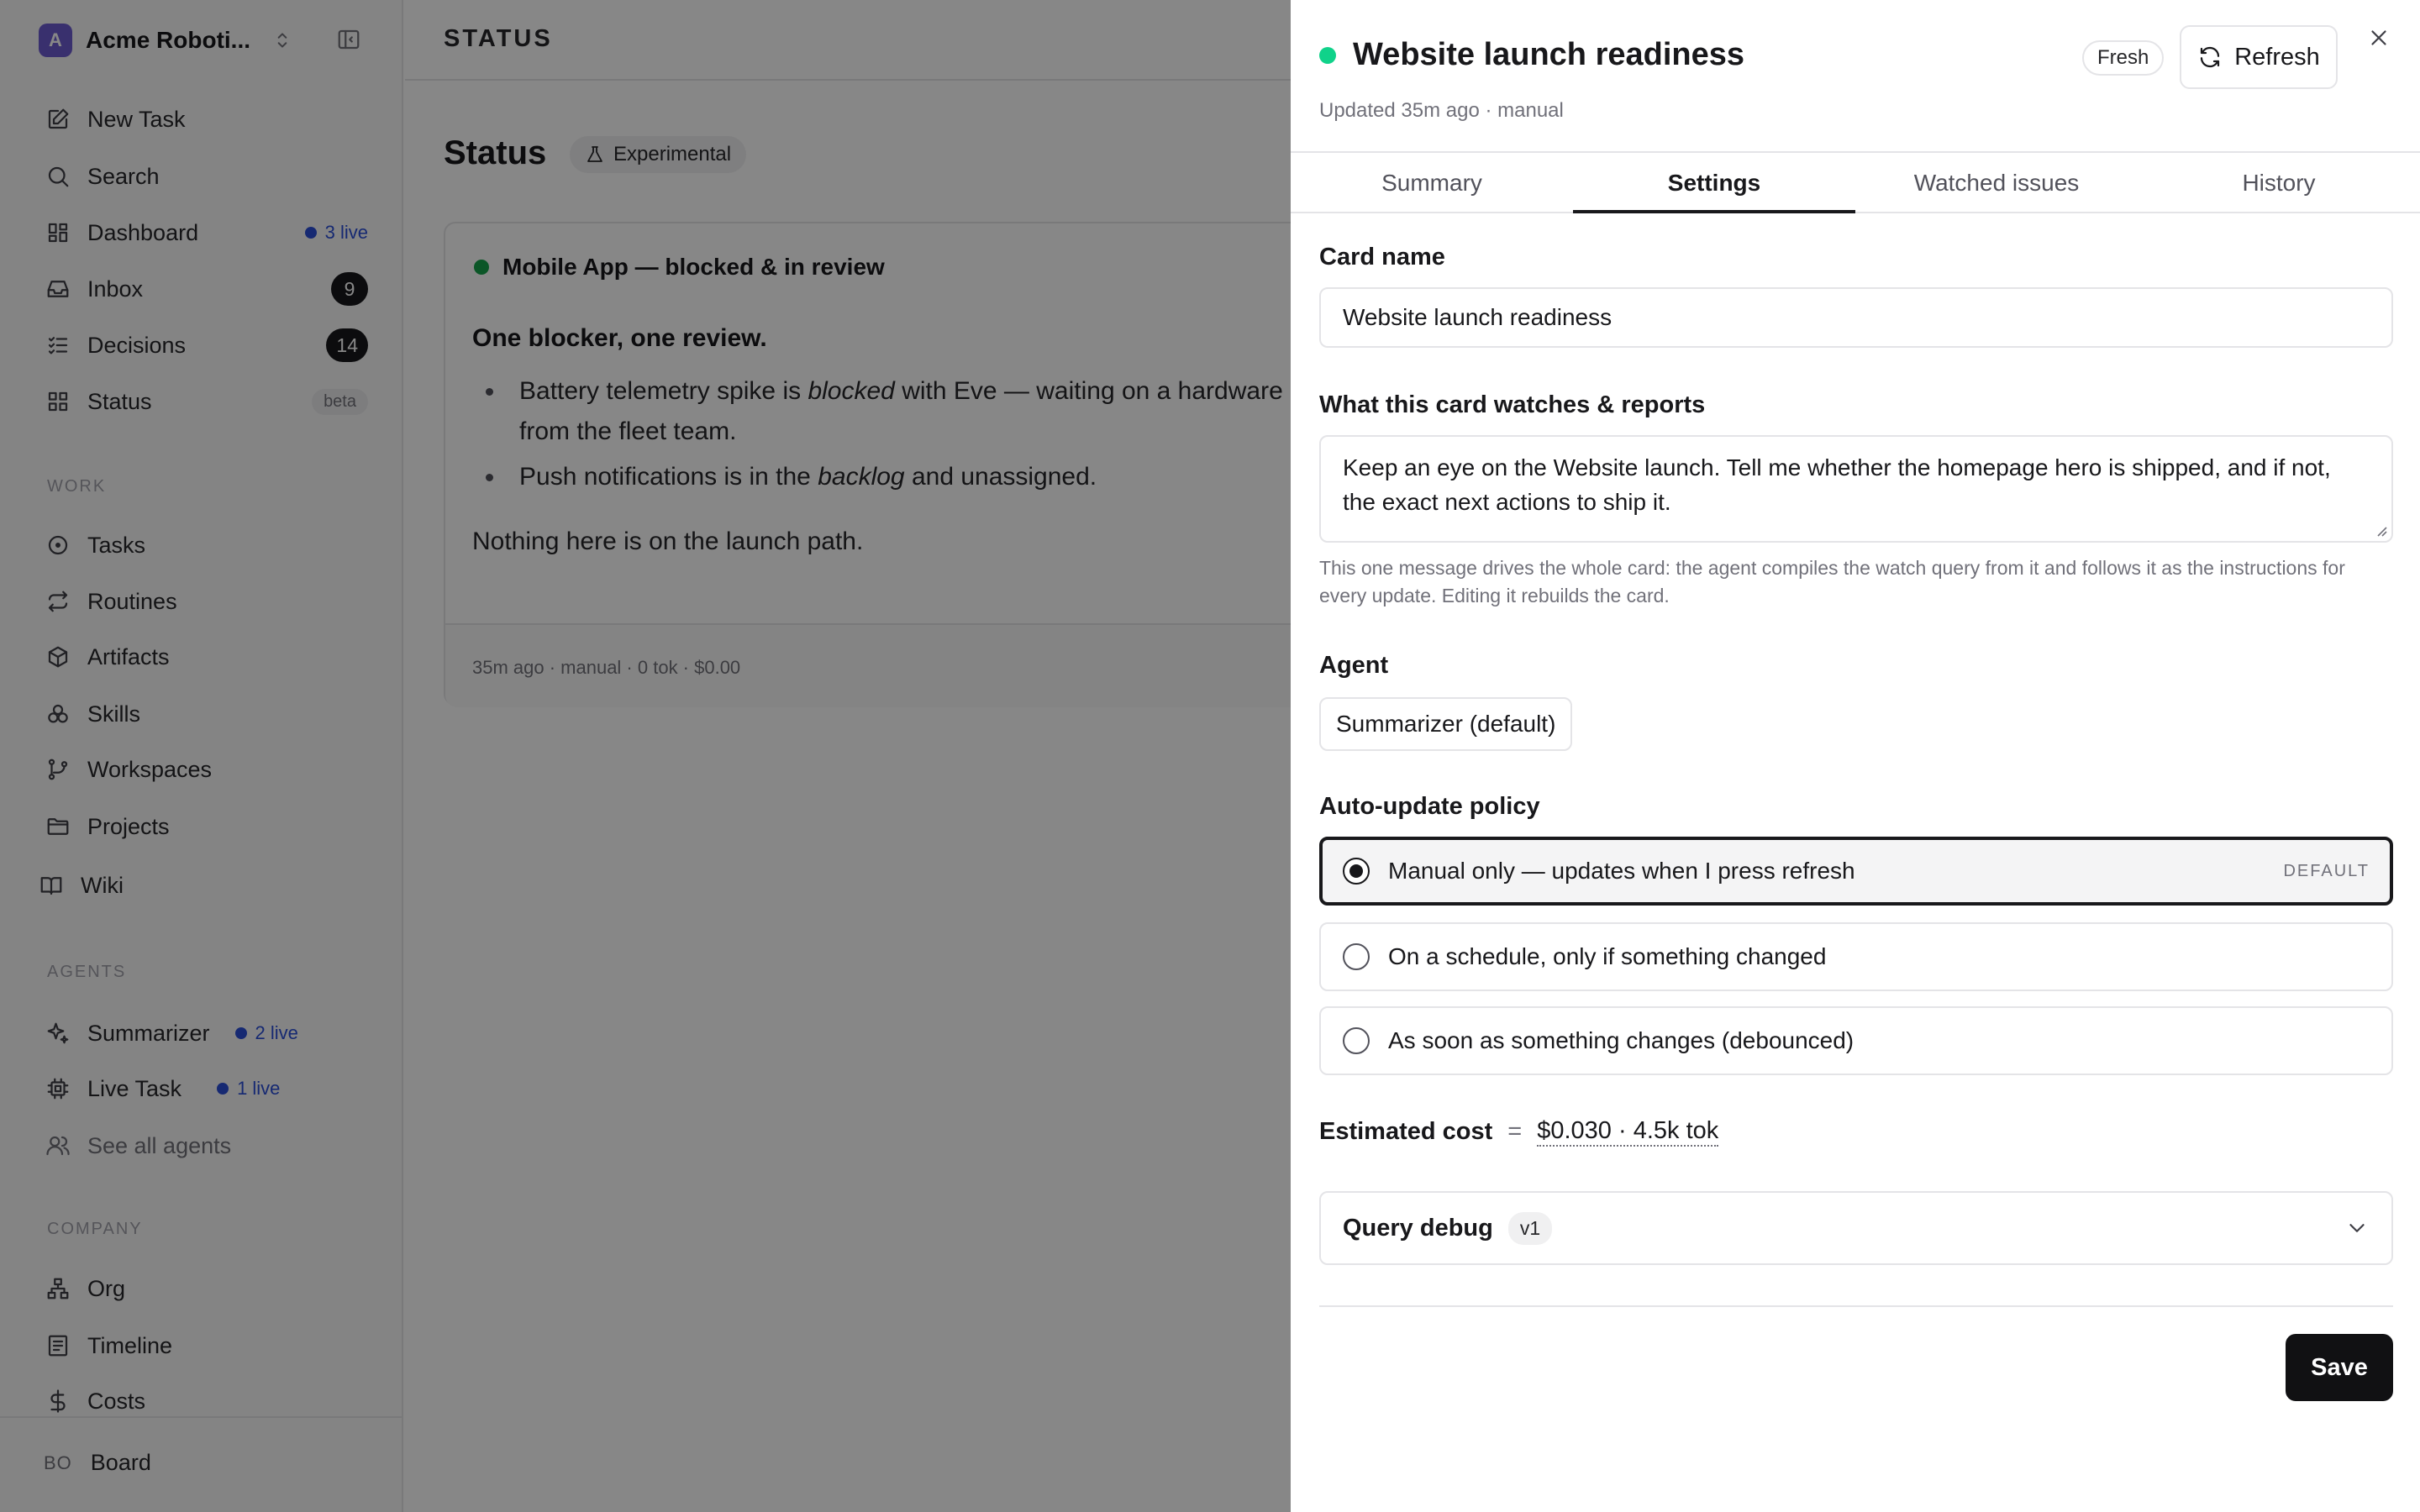 The image size is (2420, 1512). What do you see at coordinates (1512, 404) in the screenshot?
I see `watch-label: What this card watches & reports` at bounding box center [1512, 404].